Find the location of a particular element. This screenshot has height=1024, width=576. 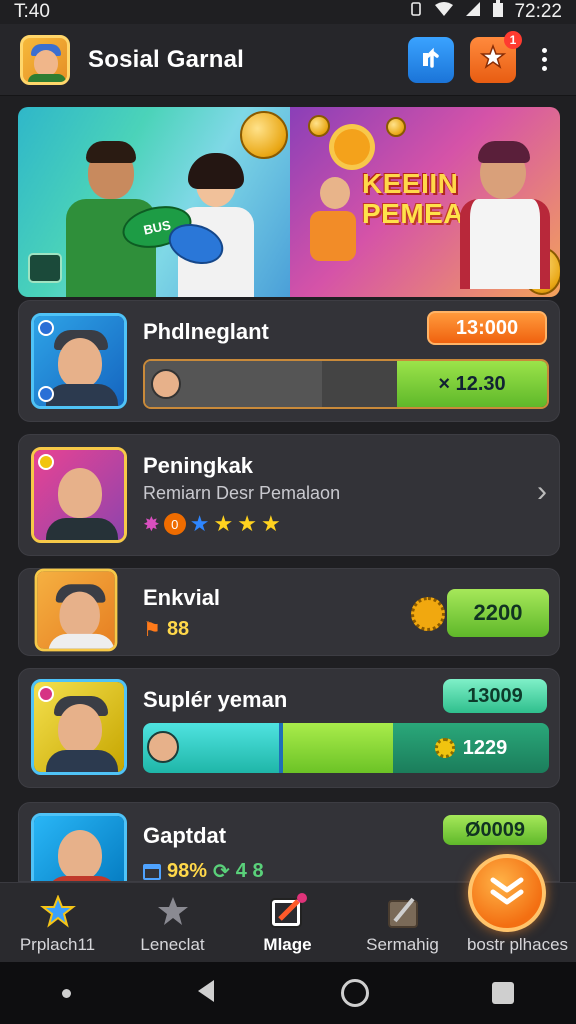

stat-badge: 0 is located at coordinates (174, 524).